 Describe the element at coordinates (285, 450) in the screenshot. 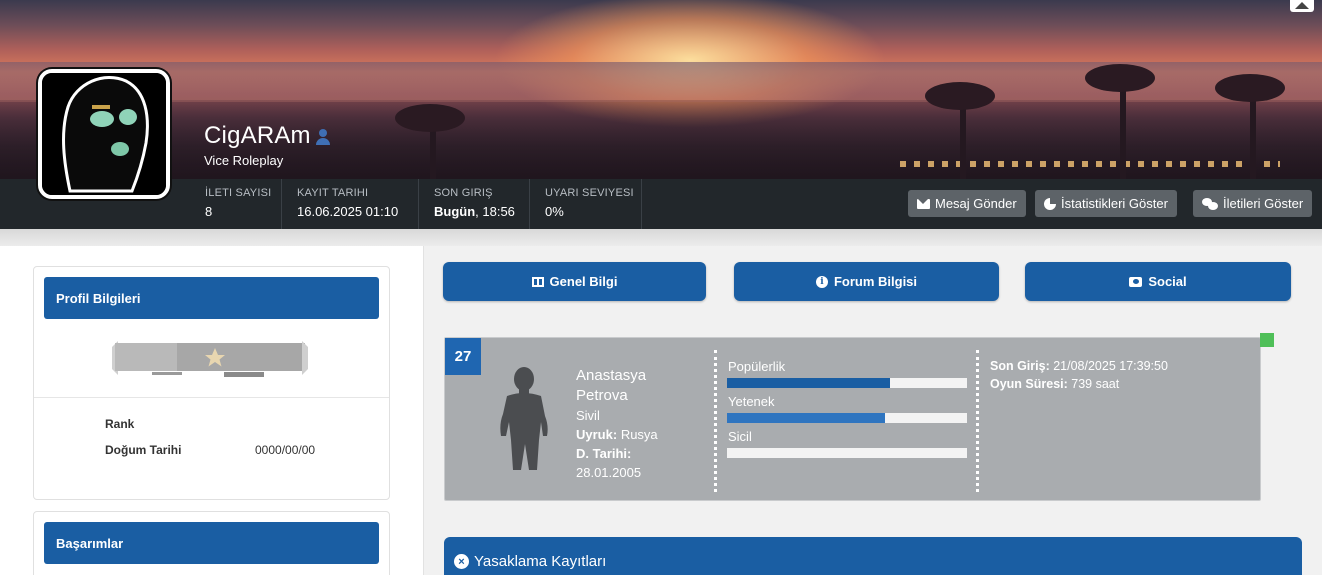

I see `info-value: 0000/00/00` at that location.